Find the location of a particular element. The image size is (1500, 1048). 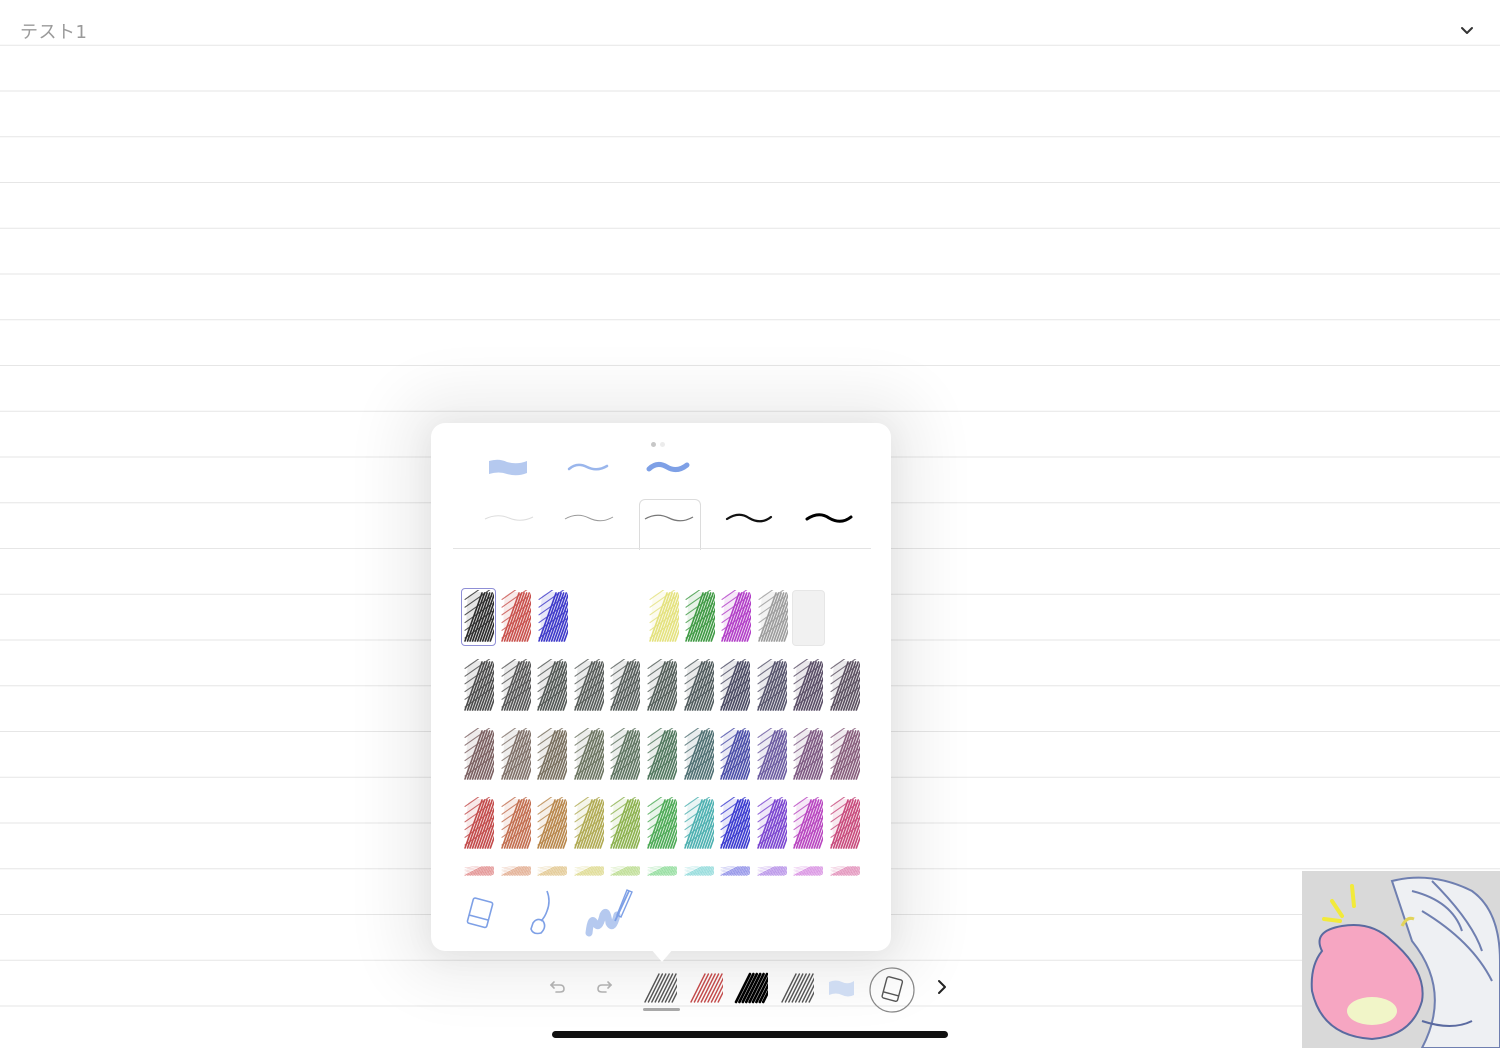

pen-gray-2-toolbar-icon is located at coordinates (802, 988).